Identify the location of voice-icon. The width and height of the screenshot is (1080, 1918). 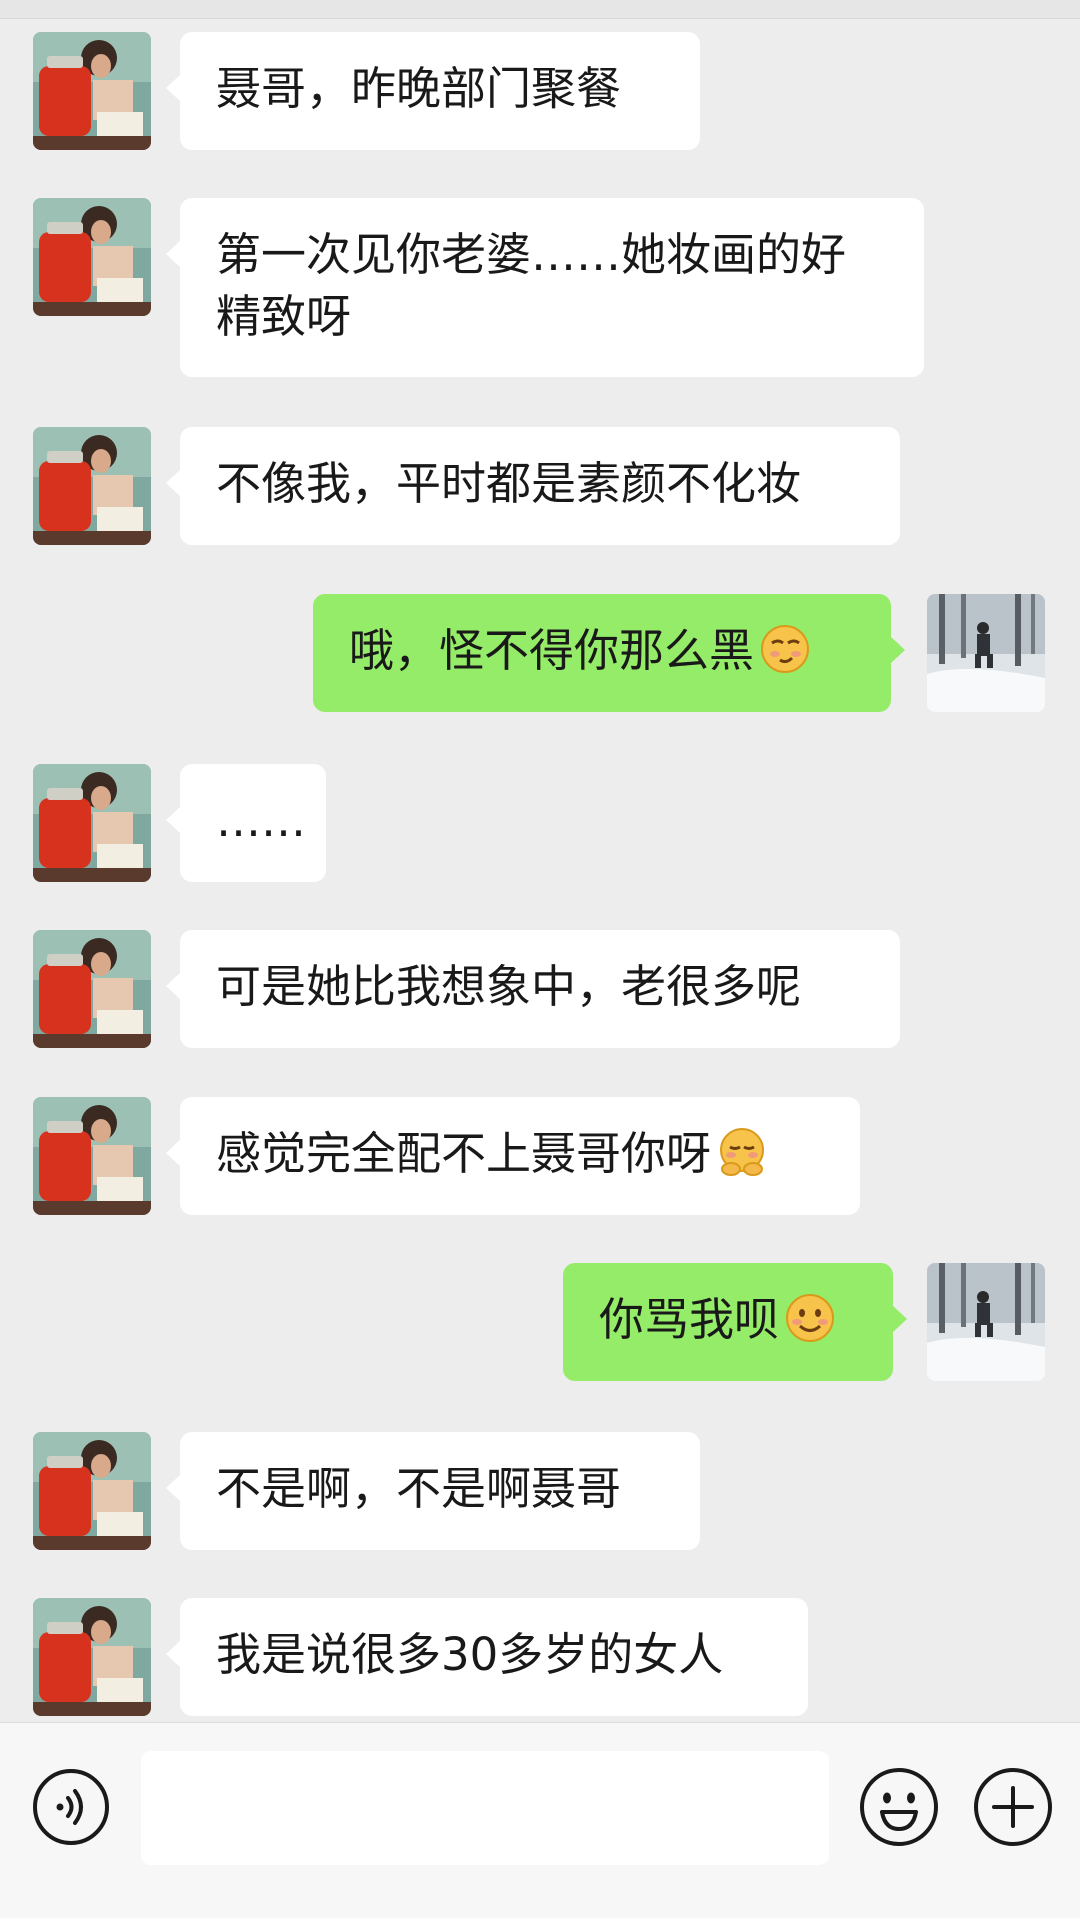
(71, 1807).